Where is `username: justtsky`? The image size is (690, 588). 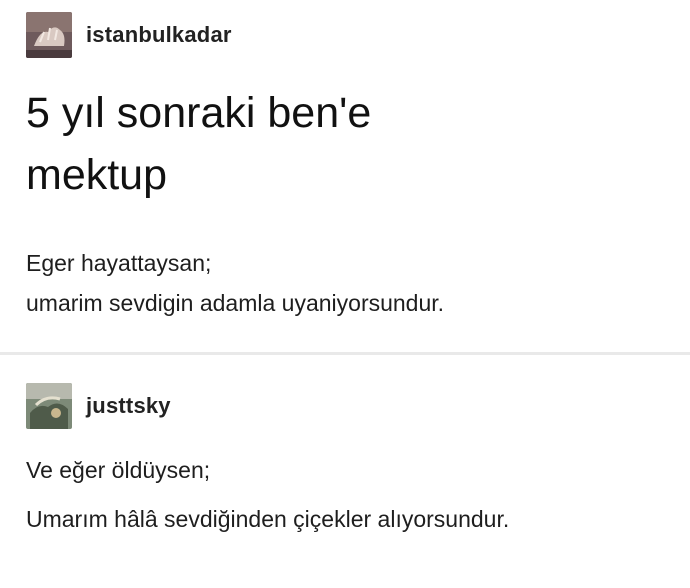 username: justtsky is located at coordinates (128, 406).